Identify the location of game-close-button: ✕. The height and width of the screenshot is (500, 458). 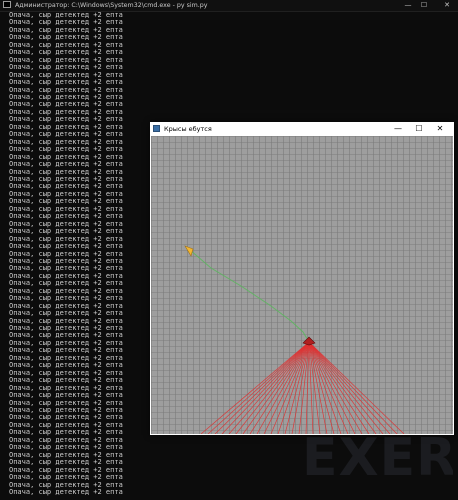
(440, 129).